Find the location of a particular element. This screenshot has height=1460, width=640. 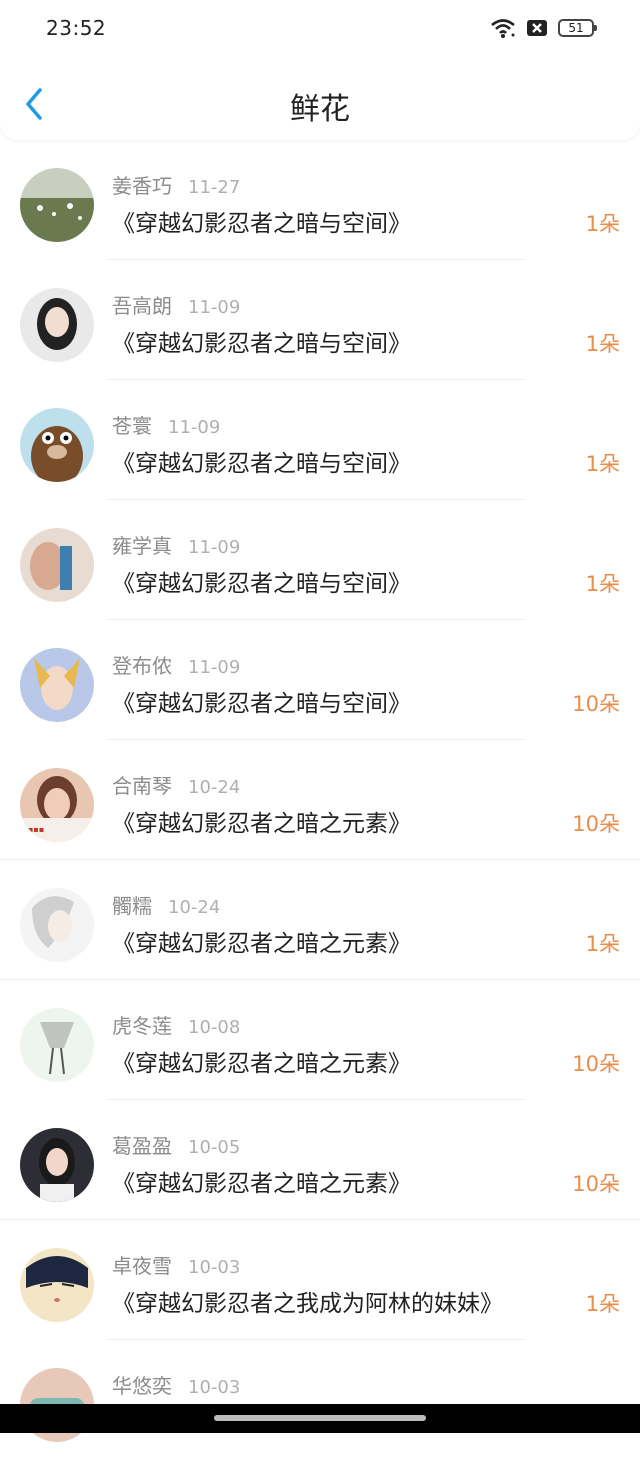

user-name: 虎冬莲 10-08 is located at coordinates (176, 1026).